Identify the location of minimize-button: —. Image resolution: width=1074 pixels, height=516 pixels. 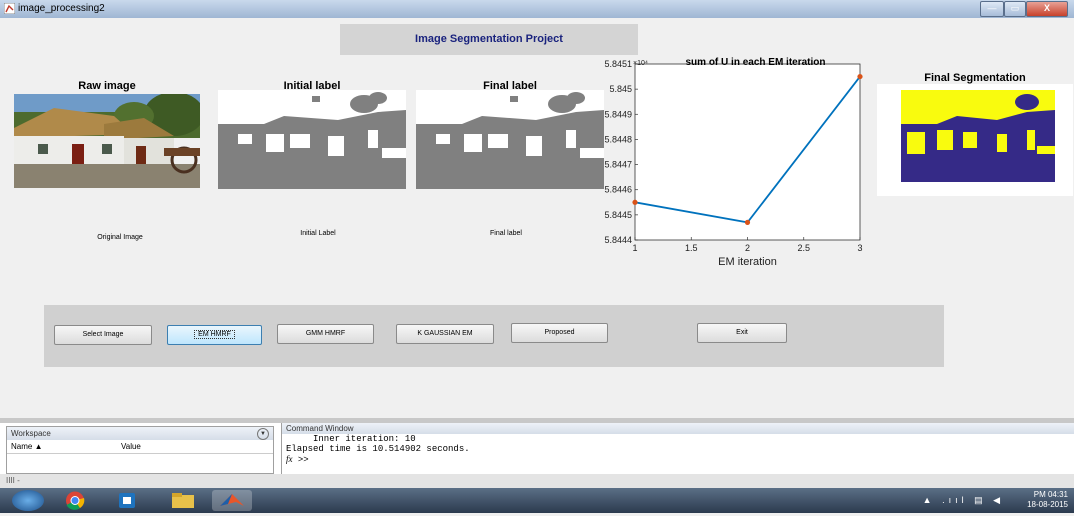
(992, 9).